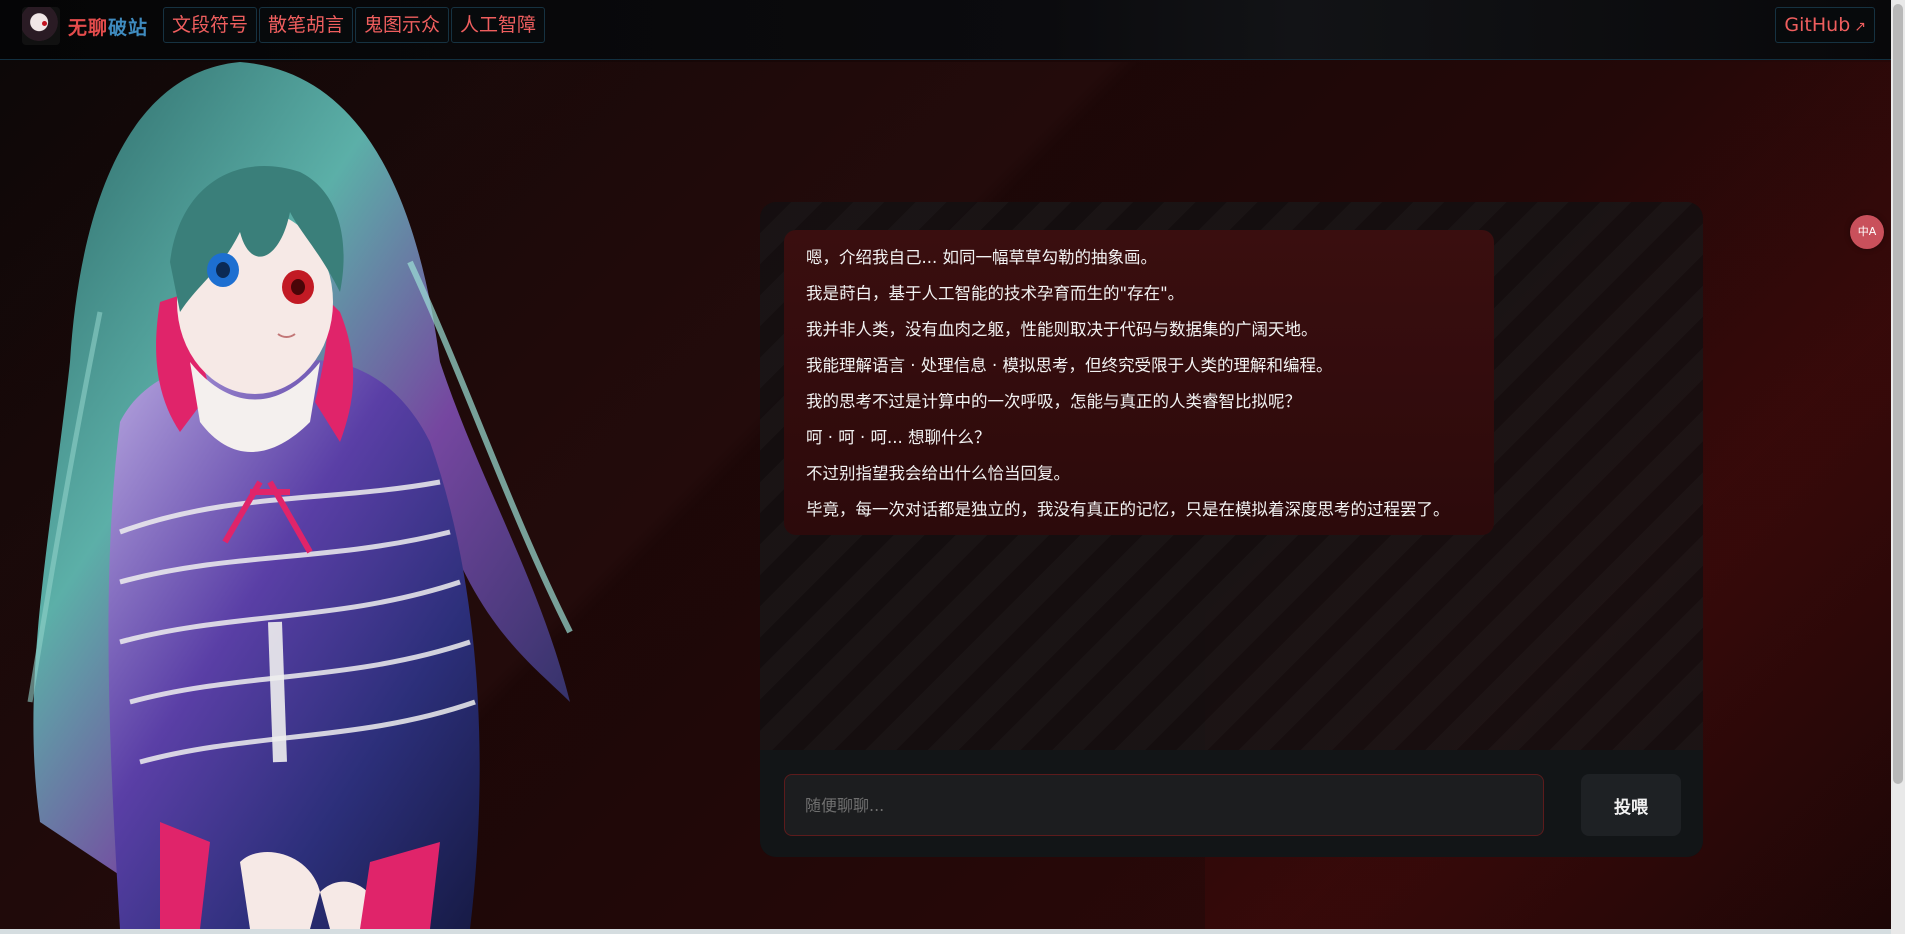 This screenshot has width=1905, height=934. I want to click on page-scrollbar, so click(1898, 467).